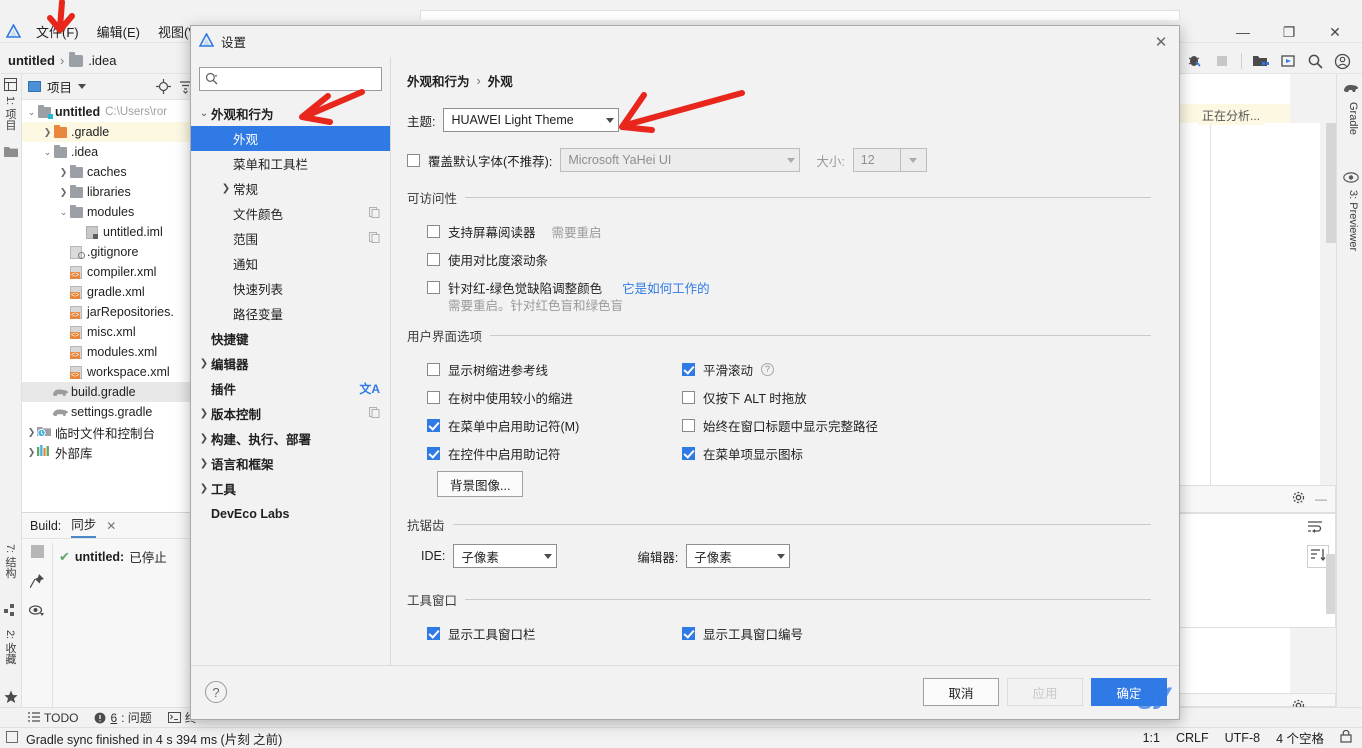 Image resolution: width=1362 pixels, height=748 pixels. What do you see at coordinates (1335, 32) in the screenshot?
I see `close-icon: ✕` at bounding box center [1335, 32].